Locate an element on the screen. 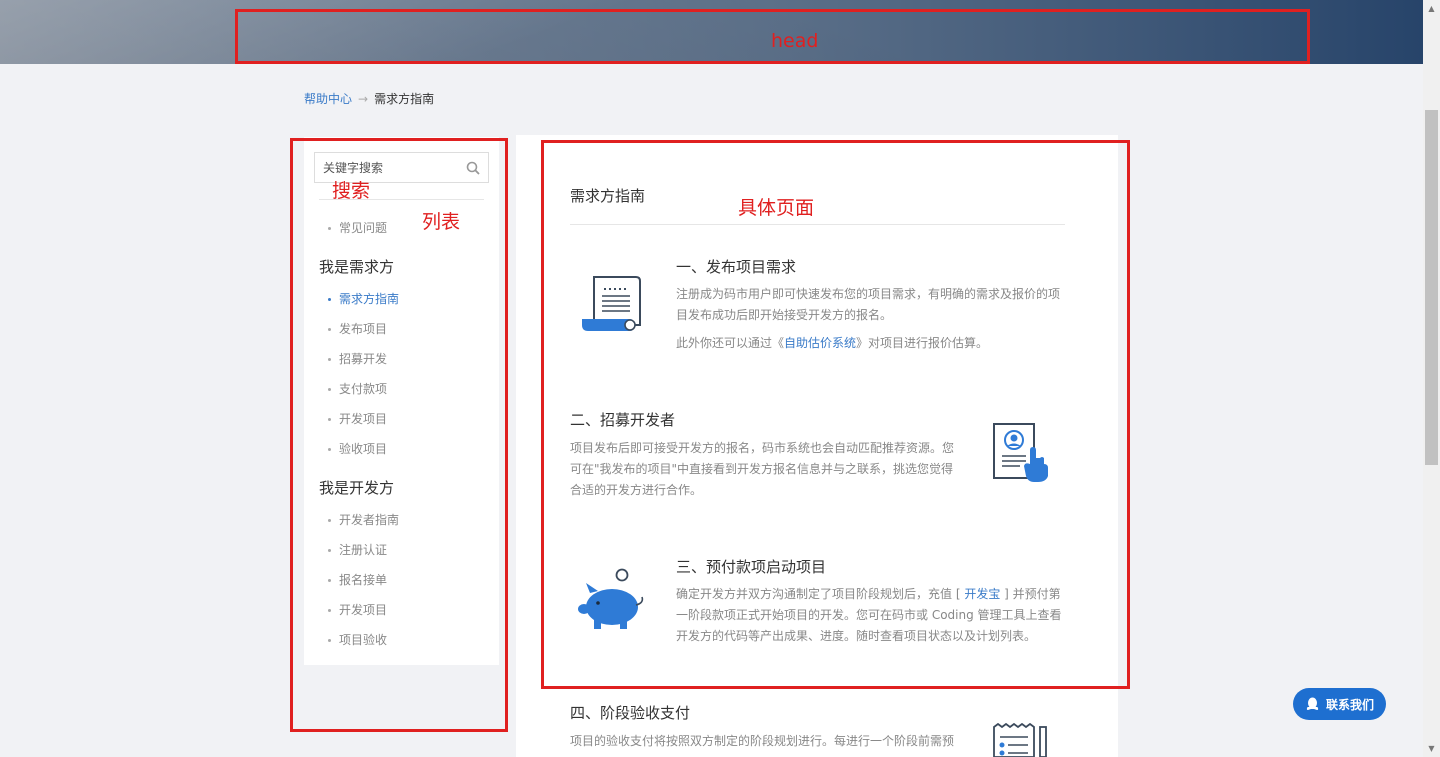  sidebar-item-publish-project: 发布项目 is located at coordinates (357, 328).